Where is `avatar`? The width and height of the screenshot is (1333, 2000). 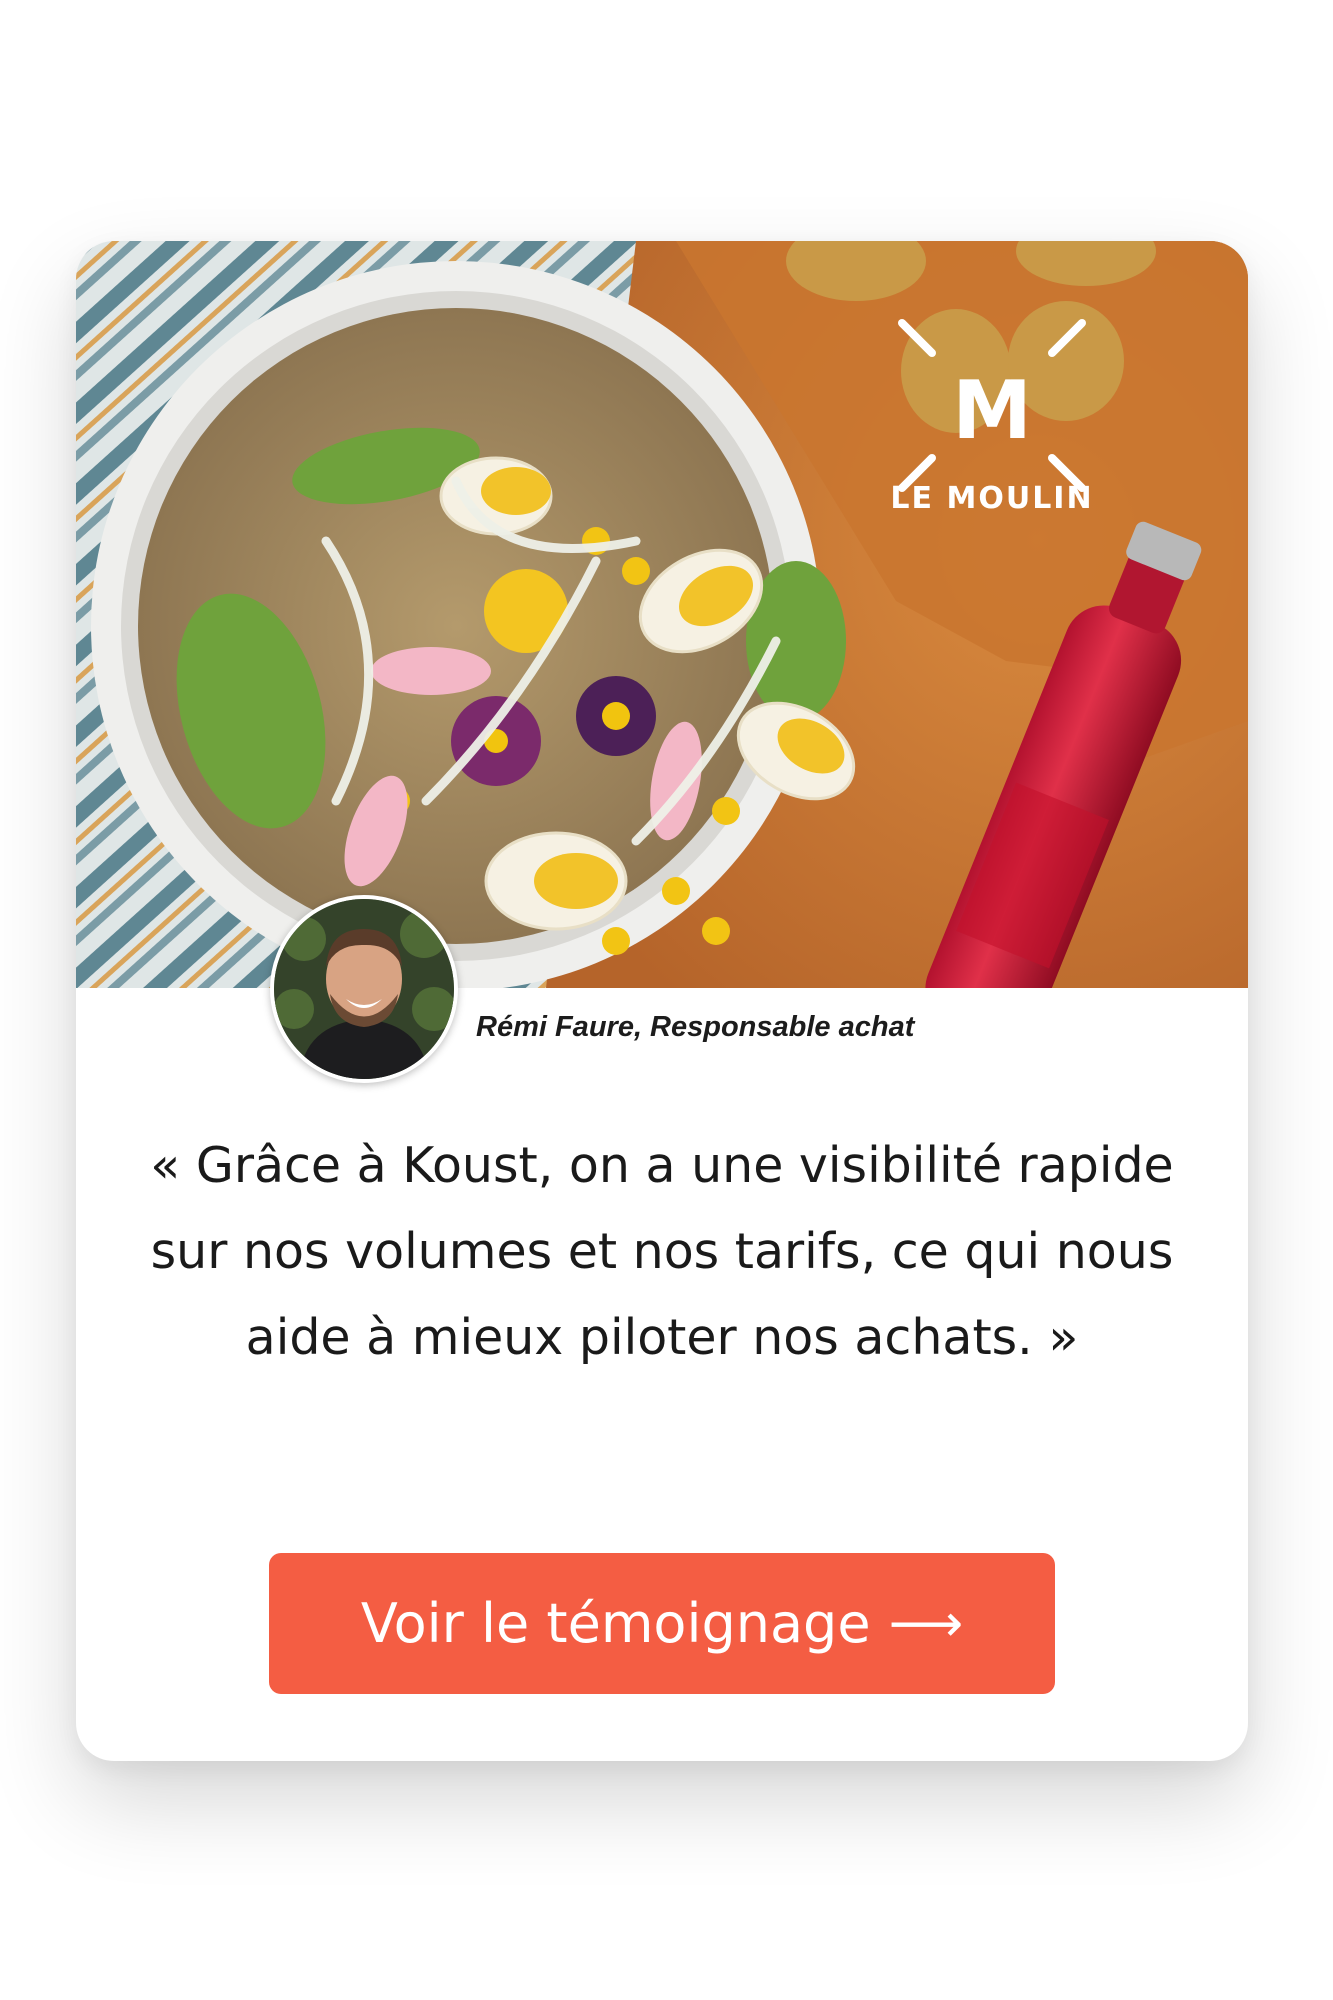 avatar is located at coordinates (364, 989).